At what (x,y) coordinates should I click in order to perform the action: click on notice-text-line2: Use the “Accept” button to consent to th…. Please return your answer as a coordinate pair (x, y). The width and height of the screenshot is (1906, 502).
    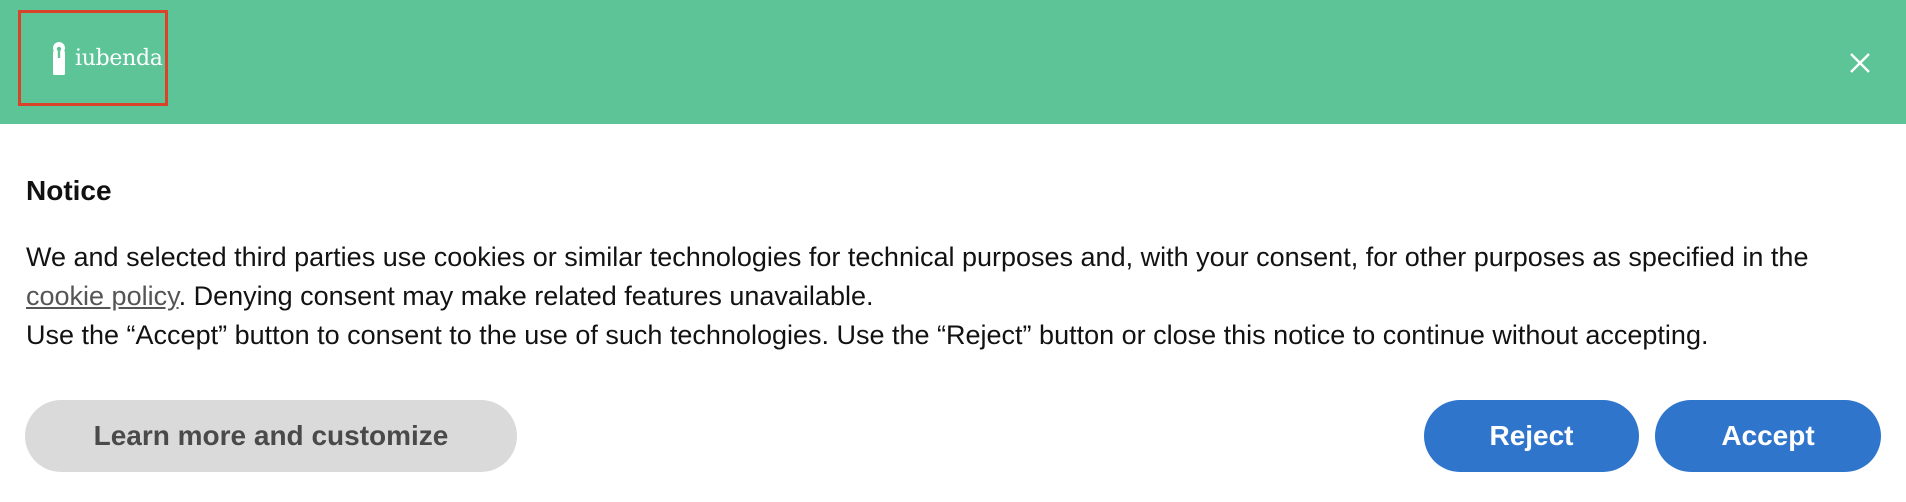
    Looking at the image, I should click on (867, 335).